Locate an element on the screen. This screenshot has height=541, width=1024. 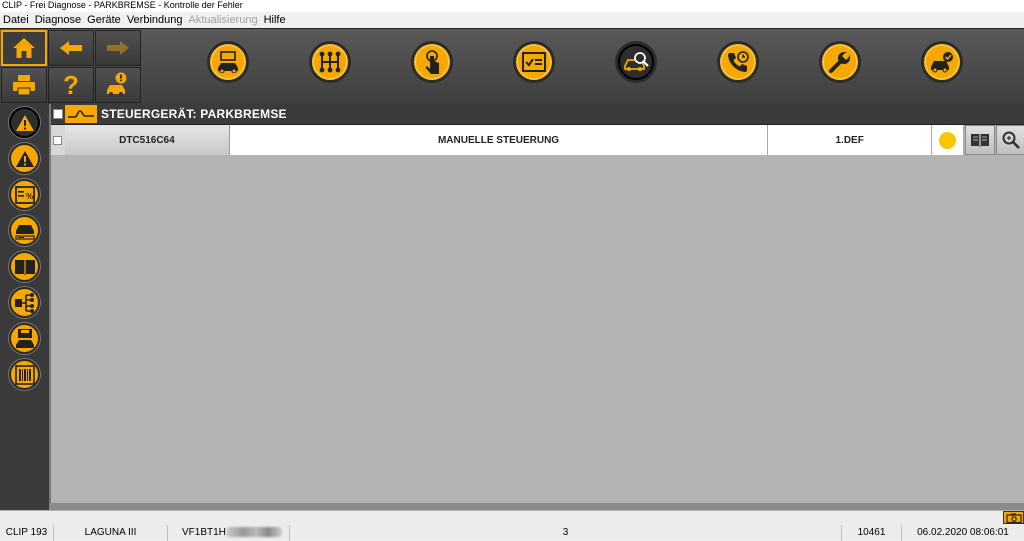
toolbar-vehicle-scan-button is located at coordinates (636, 62).